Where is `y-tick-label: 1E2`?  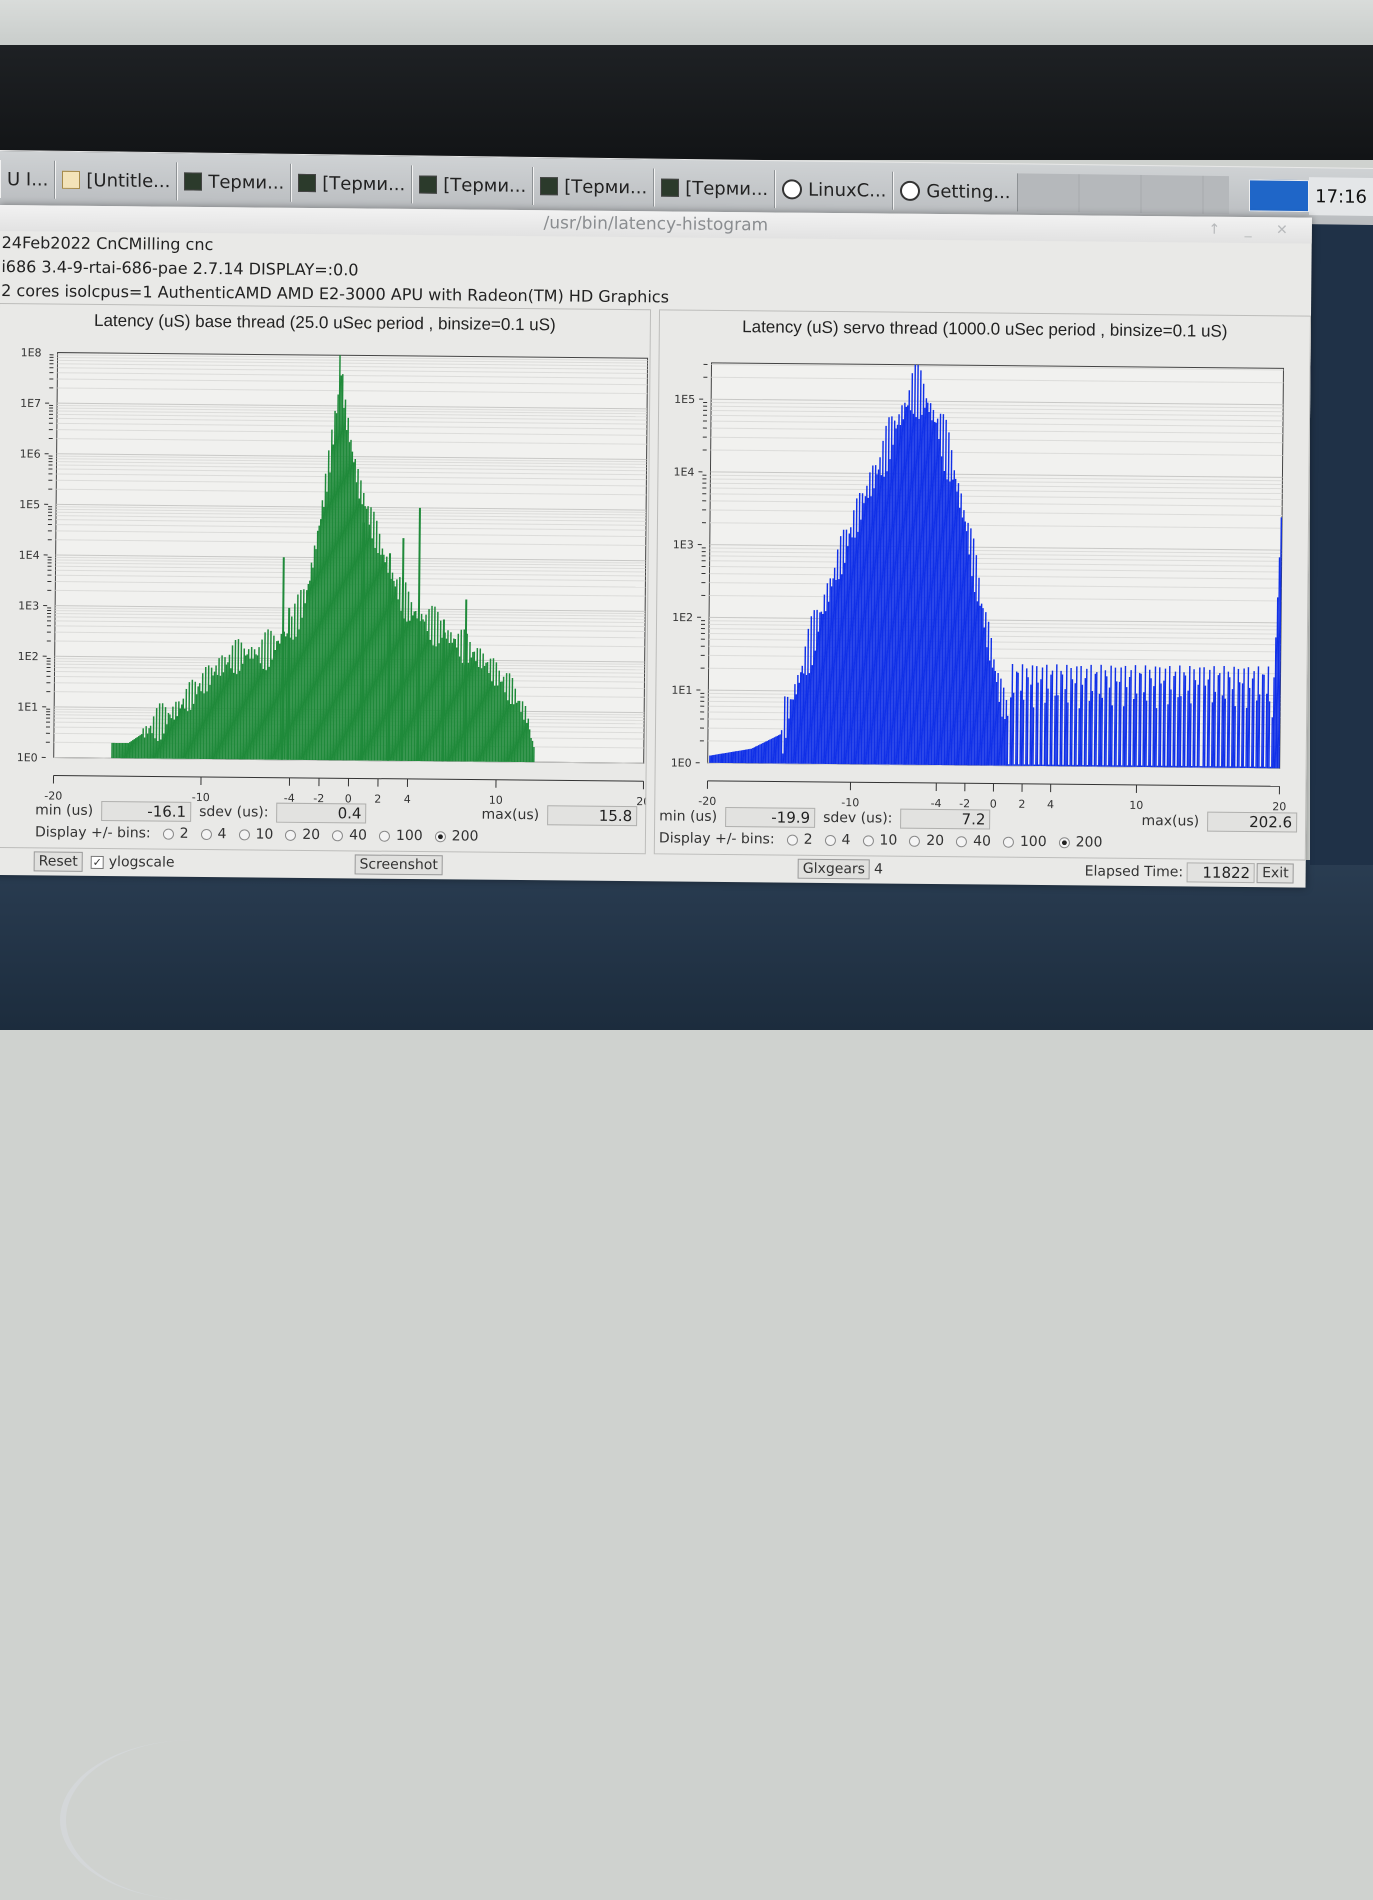 y-tick-label: 1E2 is located at coordinates (682, 617).